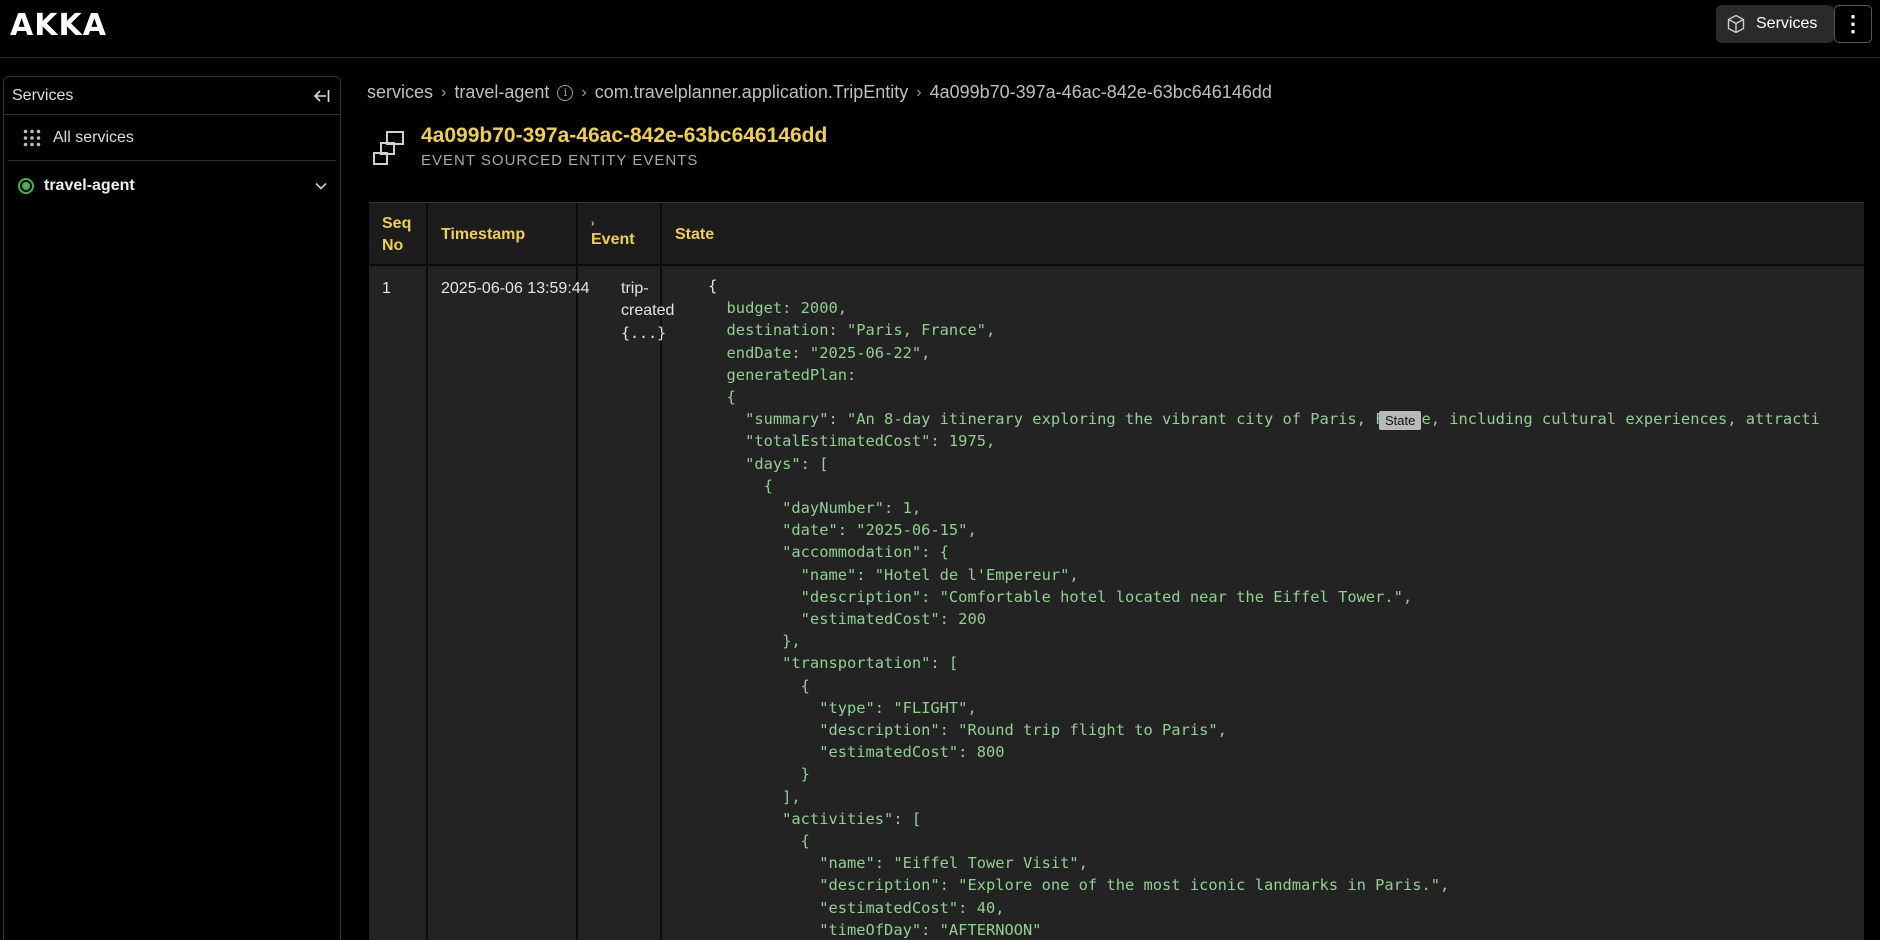  What do you see at coordinates (856, 752) in the screenshot?
I see `state-json-line: "estimatedCost": 800` at bounding box center [856, 752].